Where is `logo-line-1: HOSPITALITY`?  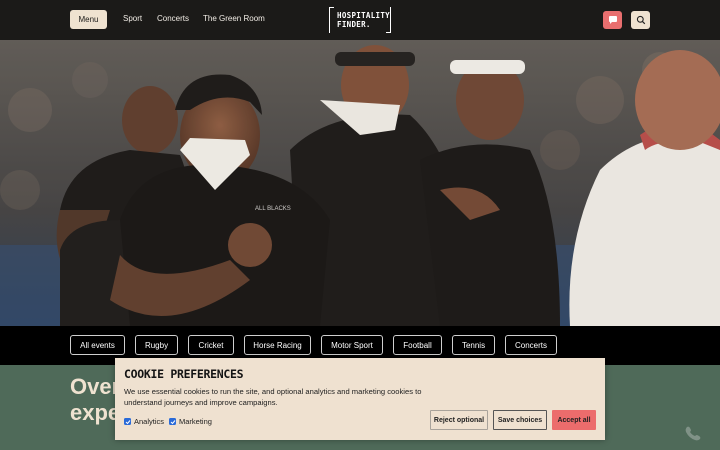 logo-line-1: HOSPITALITY is located at coordinates (363, 15).